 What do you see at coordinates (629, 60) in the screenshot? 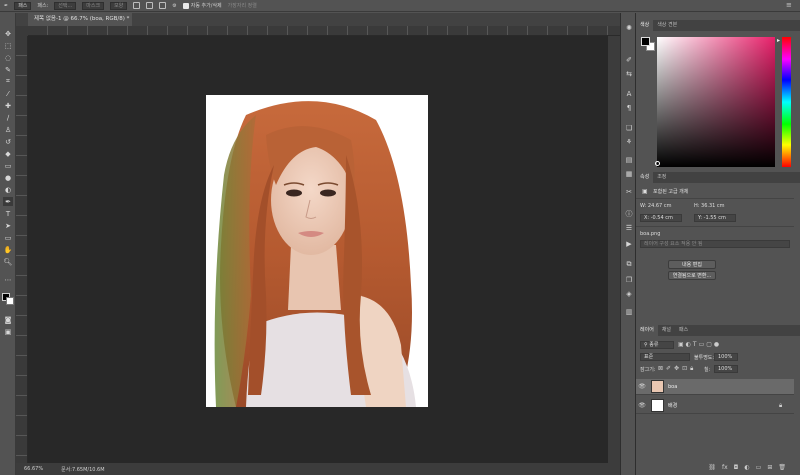
I see `brush-settings-icon: ✐` at bounding box center [629, 60].